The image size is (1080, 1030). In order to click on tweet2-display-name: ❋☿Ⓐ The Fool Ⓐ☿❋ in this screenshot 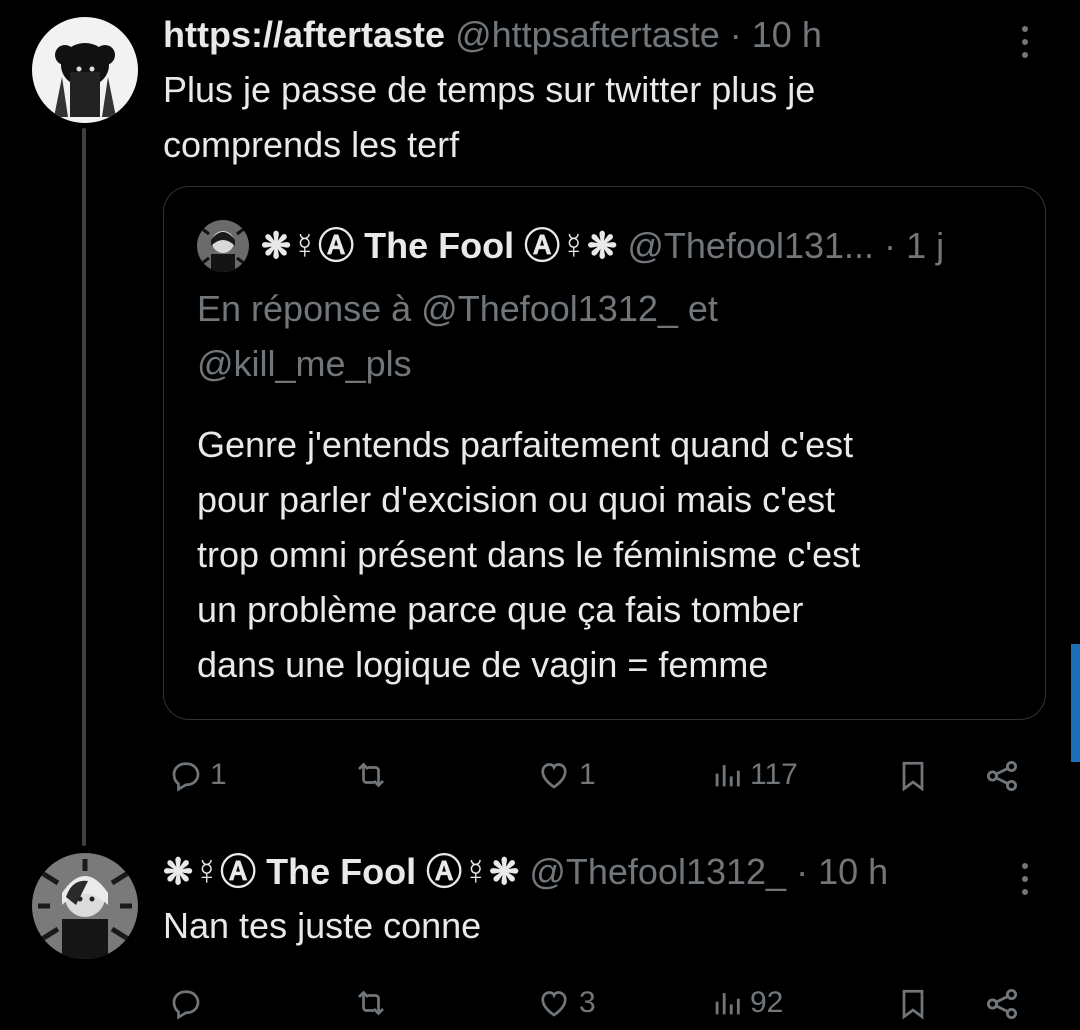, I will do `click(341, 871)`.